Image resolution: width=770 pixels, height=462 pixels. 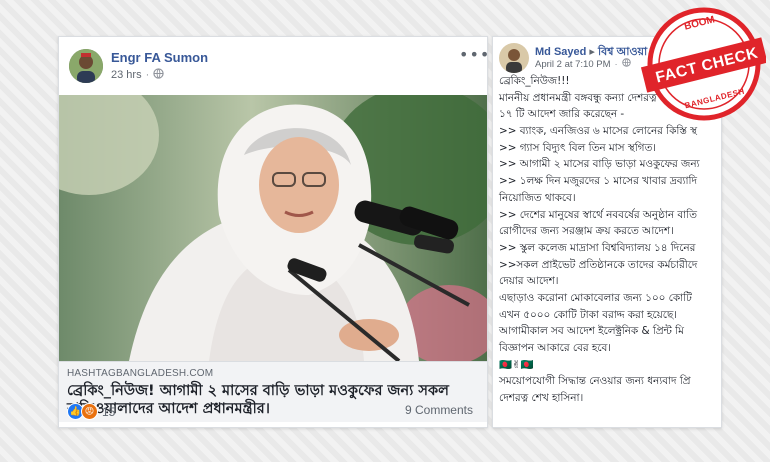 I want to click on post-body-line: 🇧🇩✌🇧🇩, so click(x=516, y=364).